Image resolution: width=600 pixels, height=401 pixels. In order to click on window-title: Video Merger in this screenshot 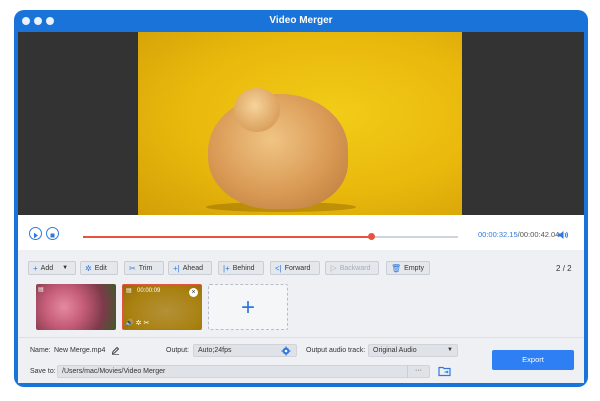, I will do `click(301, 20)`.